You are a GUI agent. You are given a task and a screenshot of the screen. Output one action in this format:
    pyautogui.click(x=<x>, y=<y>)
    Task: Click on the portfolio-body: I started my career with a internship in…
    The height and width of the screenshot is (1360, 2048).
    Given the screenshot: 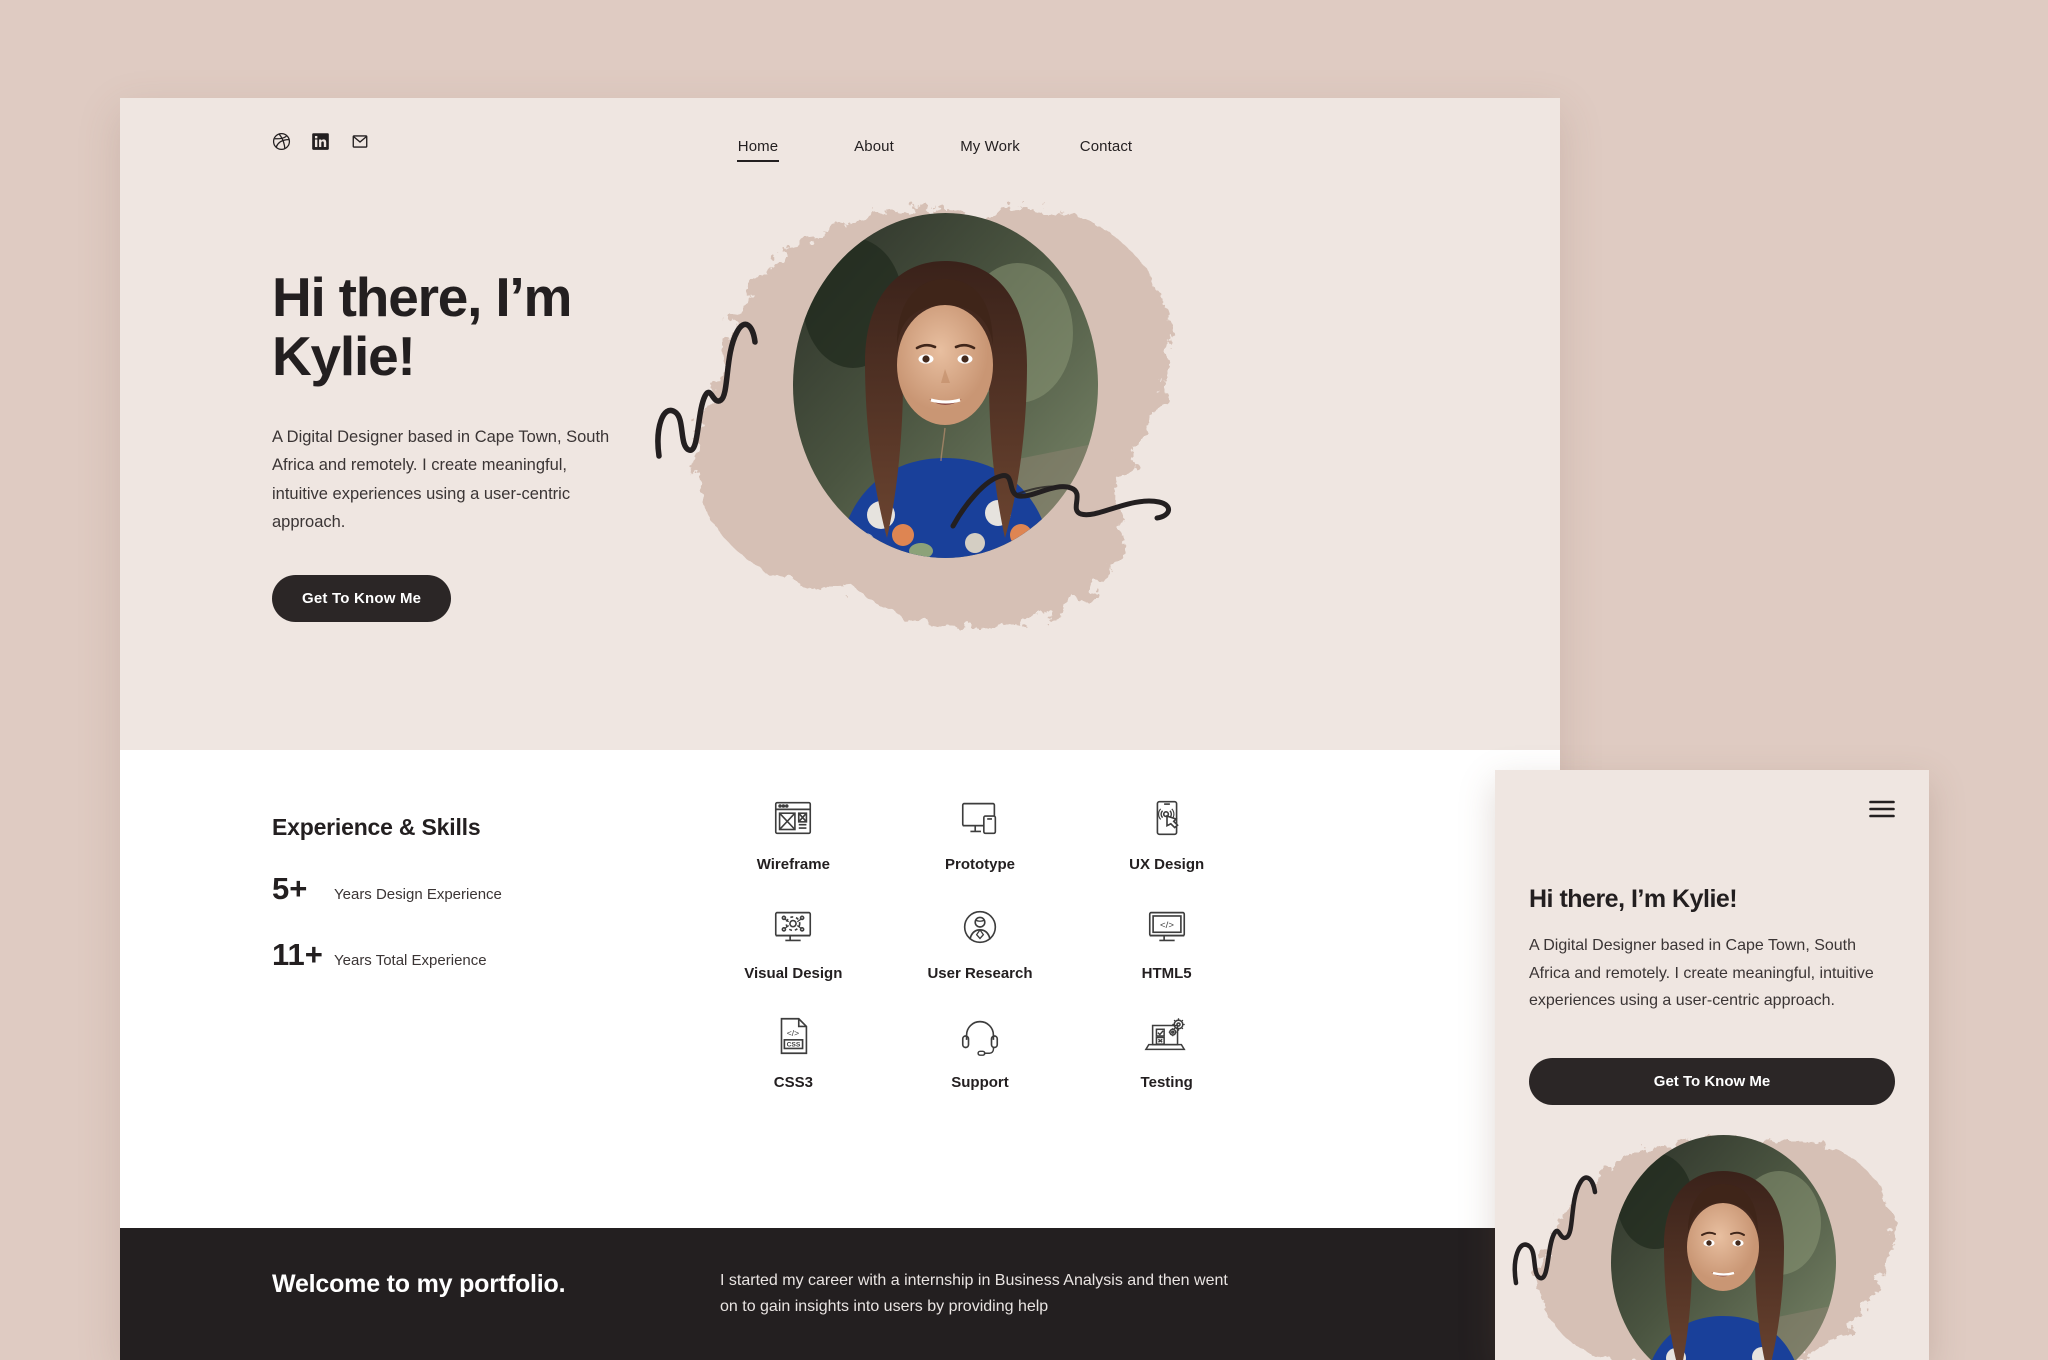 What is the action you would take?
    pyautogui.click(x=974, y=1294)
    